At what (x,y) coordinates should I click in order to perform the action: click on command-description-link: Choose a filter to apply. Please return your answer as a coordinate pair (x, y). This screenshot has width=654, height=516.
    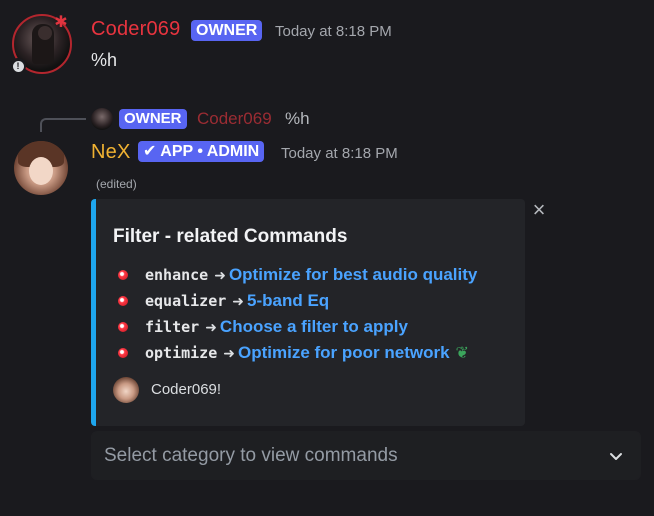
    Looking at the image, I should click on (314, 327).